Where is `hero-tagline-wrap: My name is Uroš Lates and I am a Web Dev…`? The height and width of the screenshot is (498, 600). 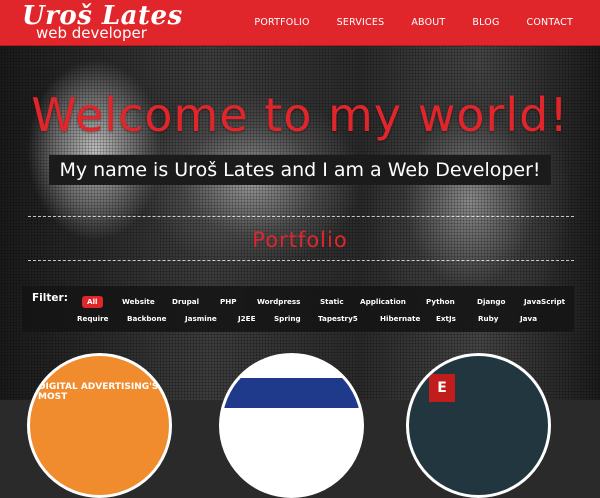
hero-tagline-wrap: My name is Uroš Lates and I am a Web Dev… is located at coordinates (300, 170).